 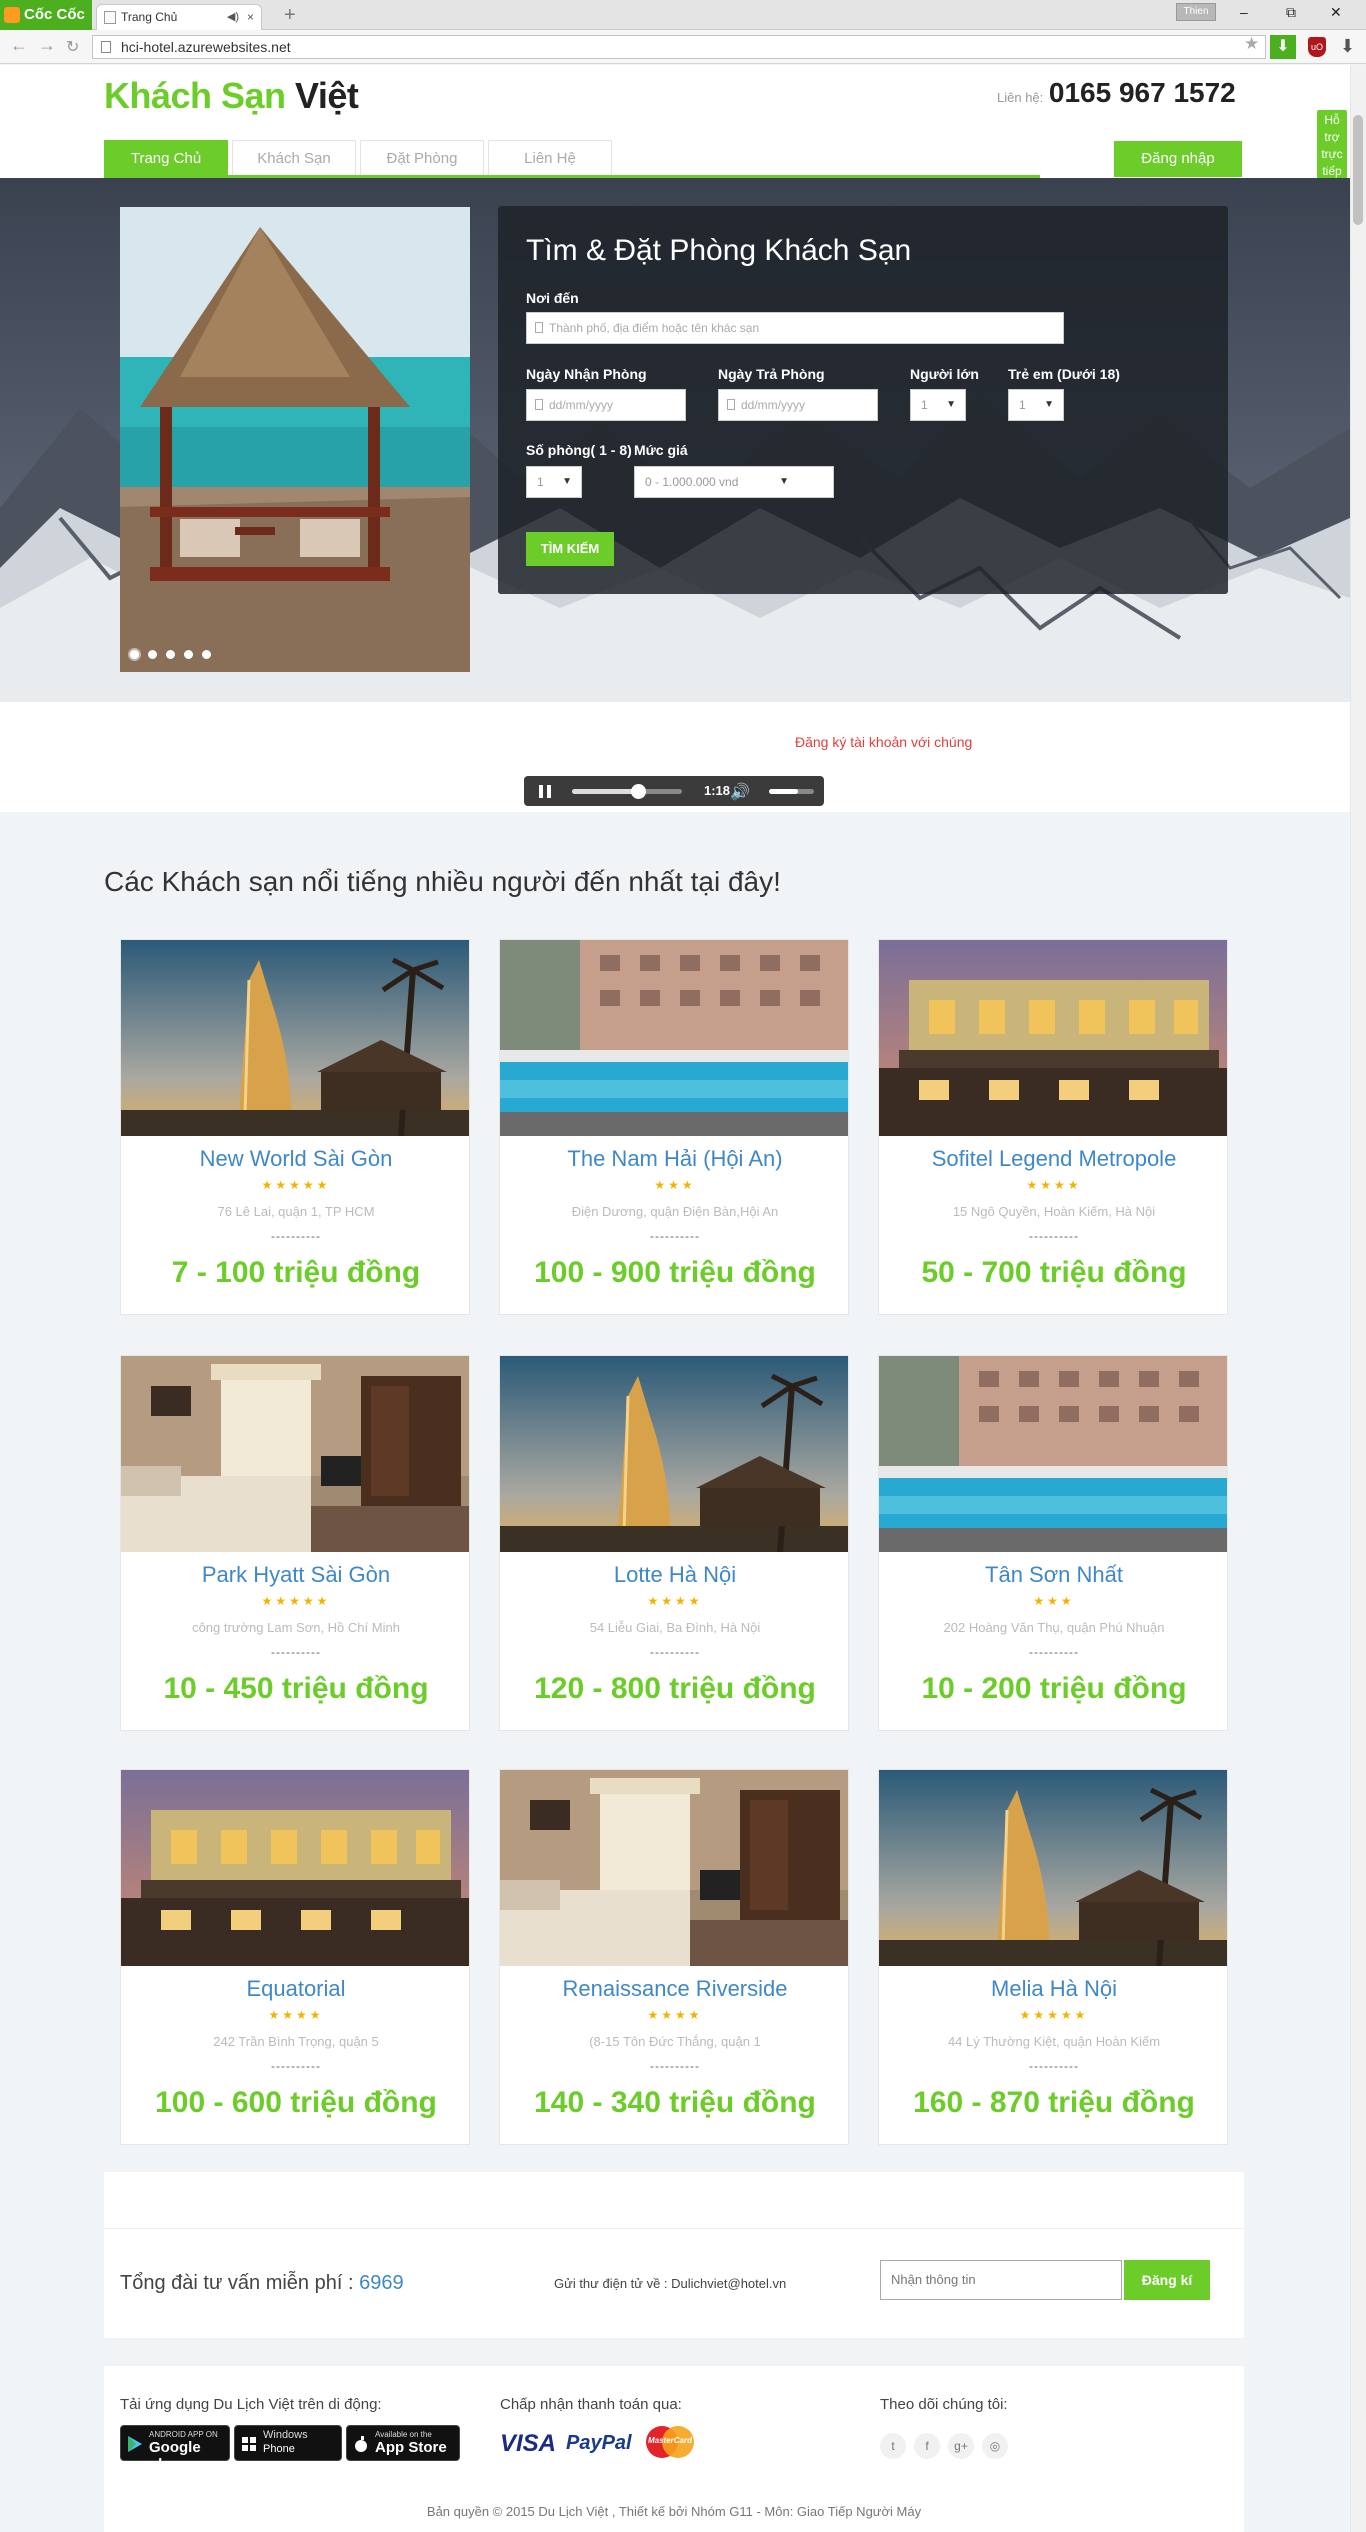 What do you see at coordinates (149, 17) in the screenshot?
I see `tab-title: Trang Chủ` at bounding box center [149, 17].